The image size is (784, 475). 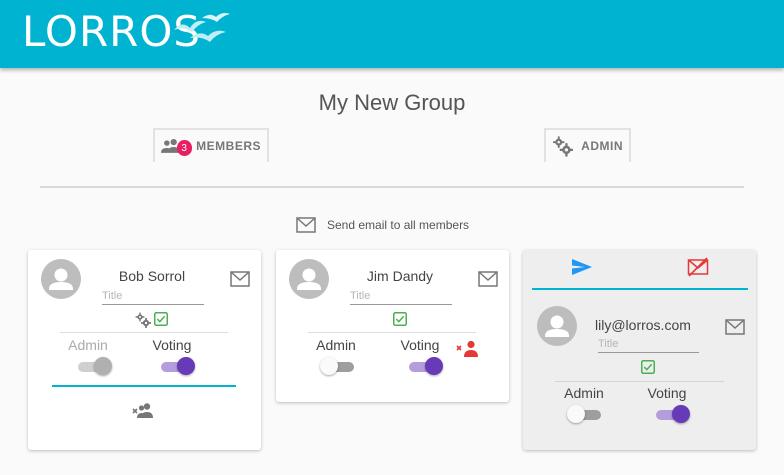 What do you see at coordinates (228, 146) in the screenshot?
I see `tab-members-label: MEMBERS` at bounding box center [228, 146].